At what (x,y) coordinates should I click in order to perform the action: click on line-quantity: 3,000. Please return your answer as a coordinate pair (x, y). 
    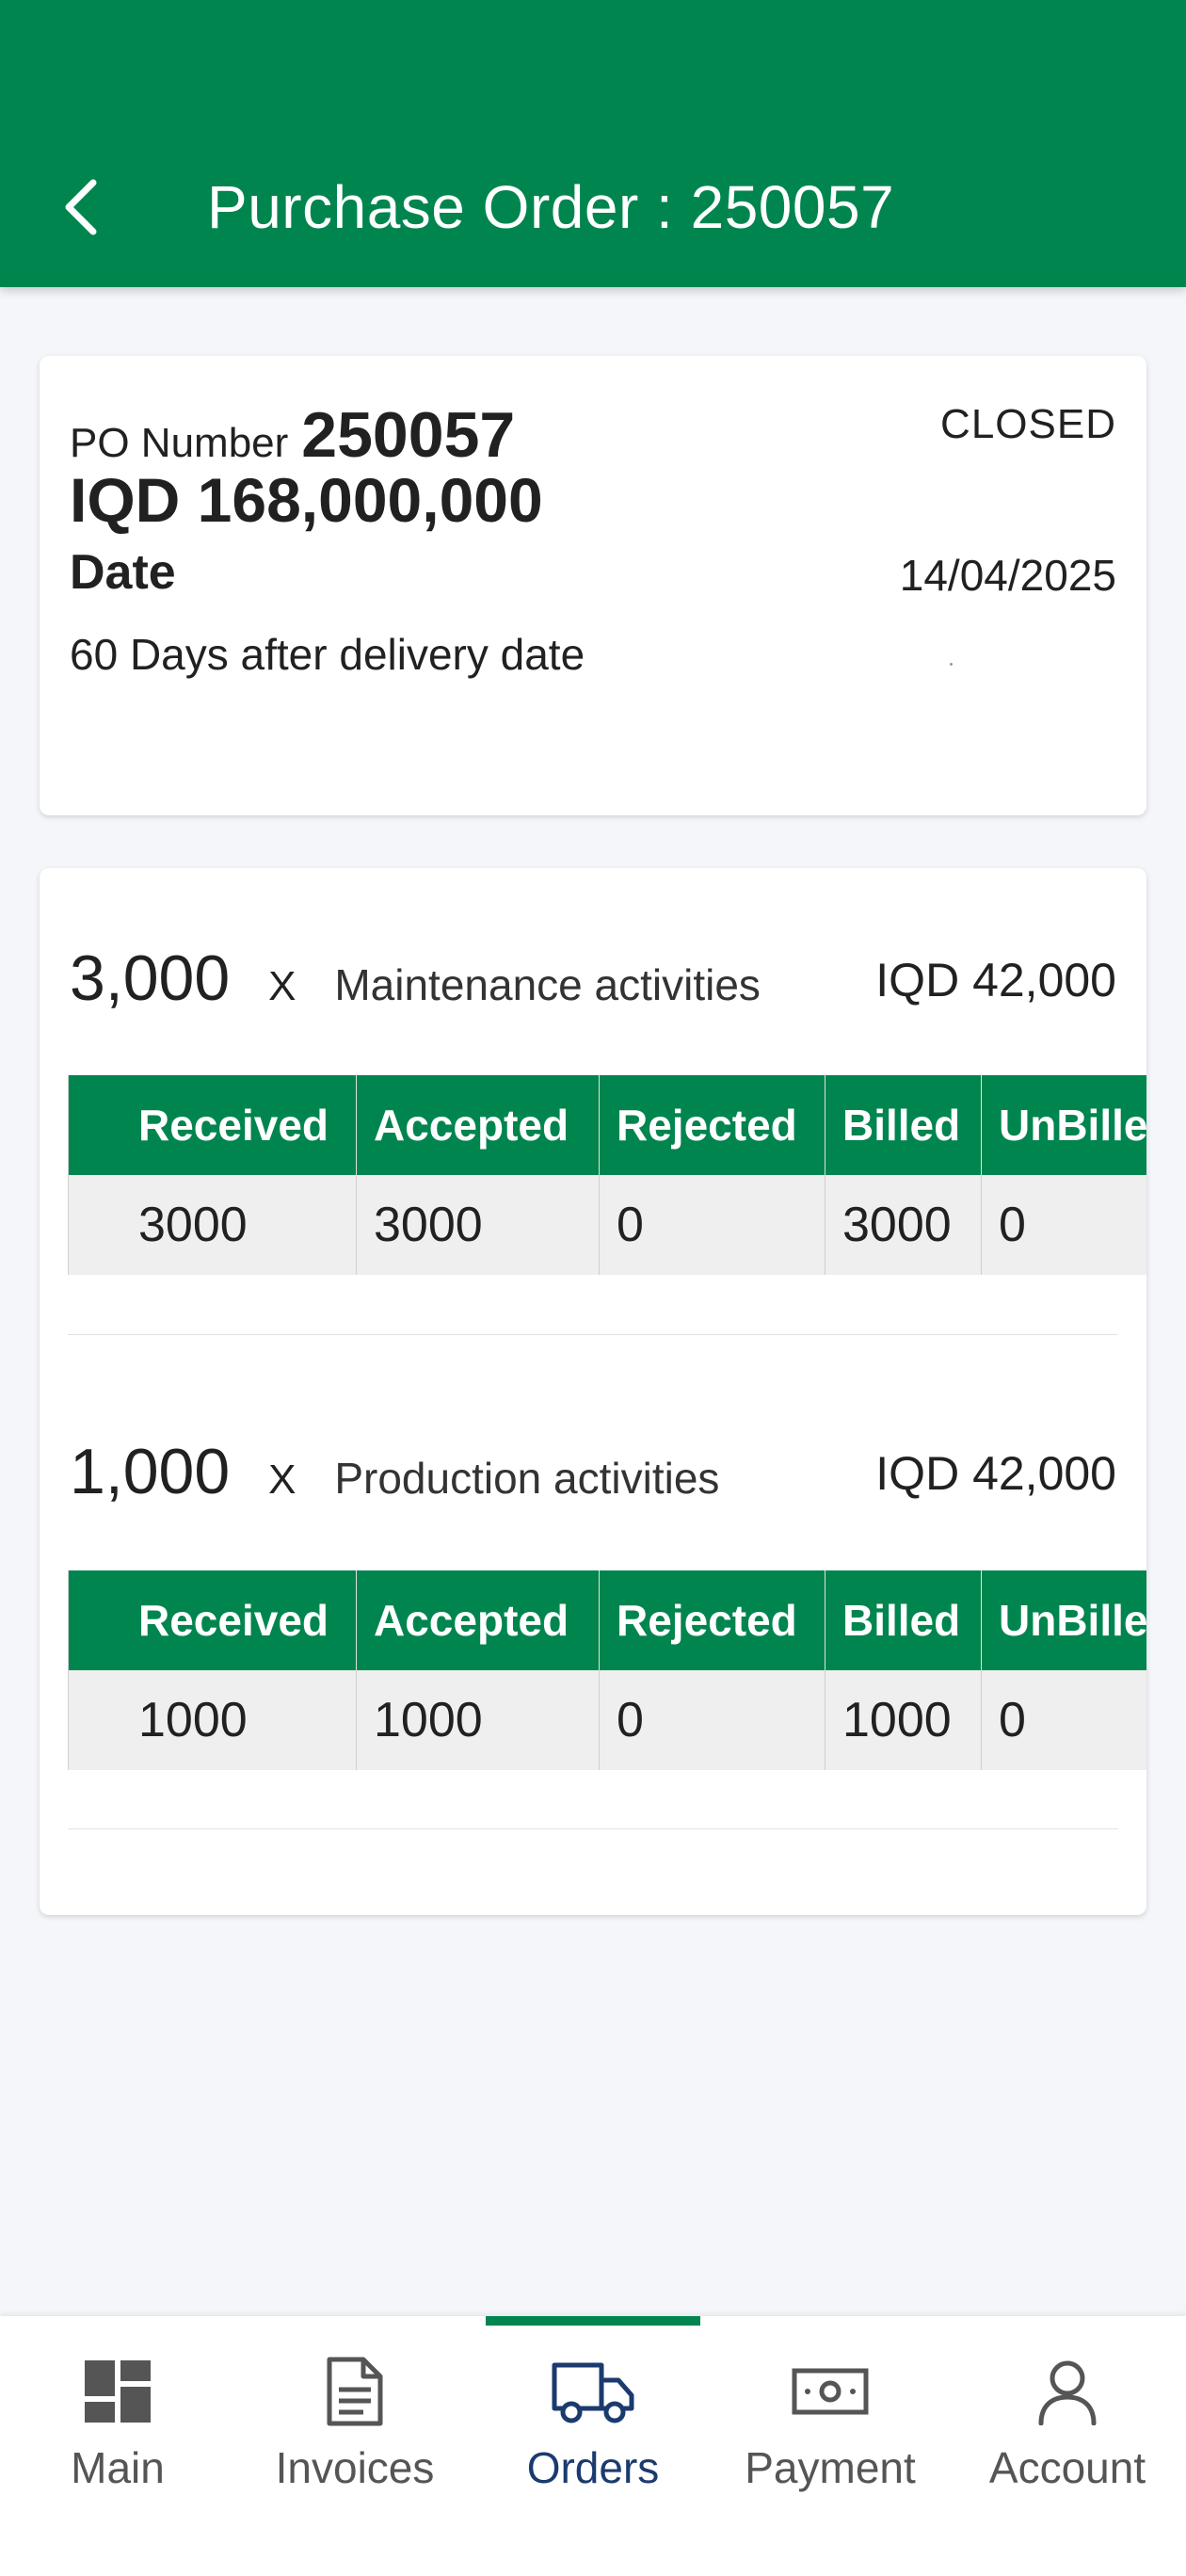
    Looking at the image, I should click on (150, 978).